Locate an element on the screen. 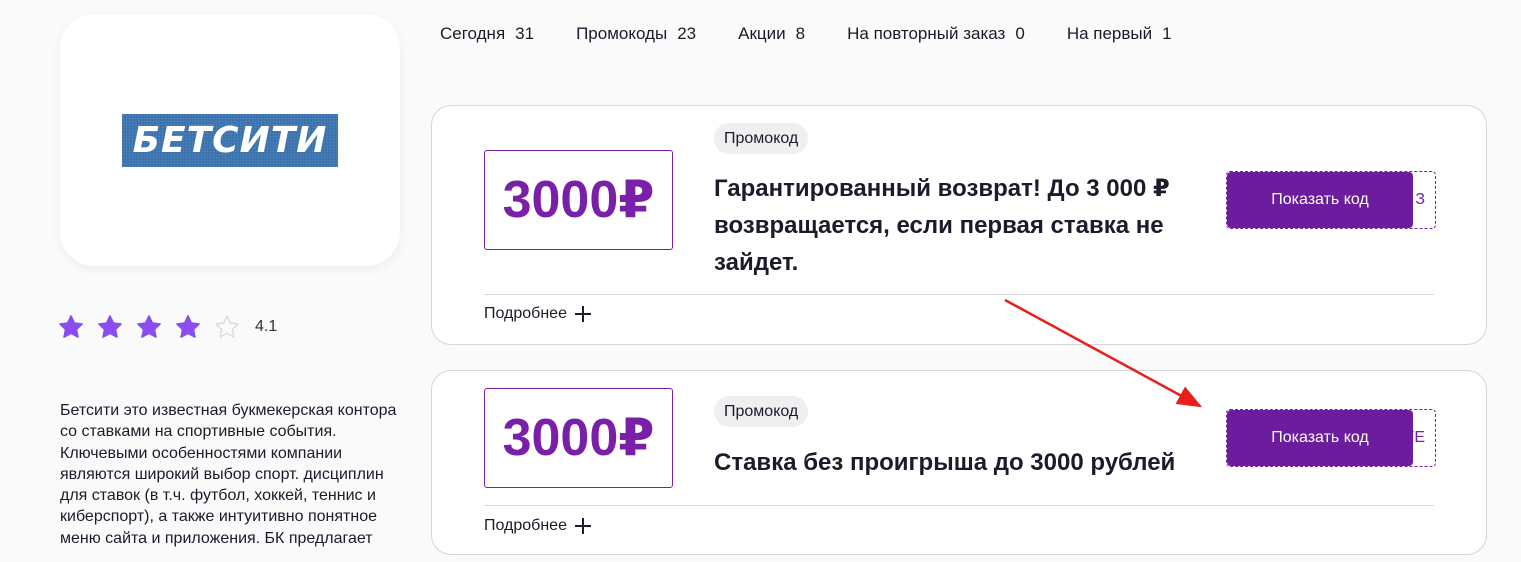 The width and height of the screenshot is (1521, 562). tab-label: На первый is located at coordinates (1109, 33).